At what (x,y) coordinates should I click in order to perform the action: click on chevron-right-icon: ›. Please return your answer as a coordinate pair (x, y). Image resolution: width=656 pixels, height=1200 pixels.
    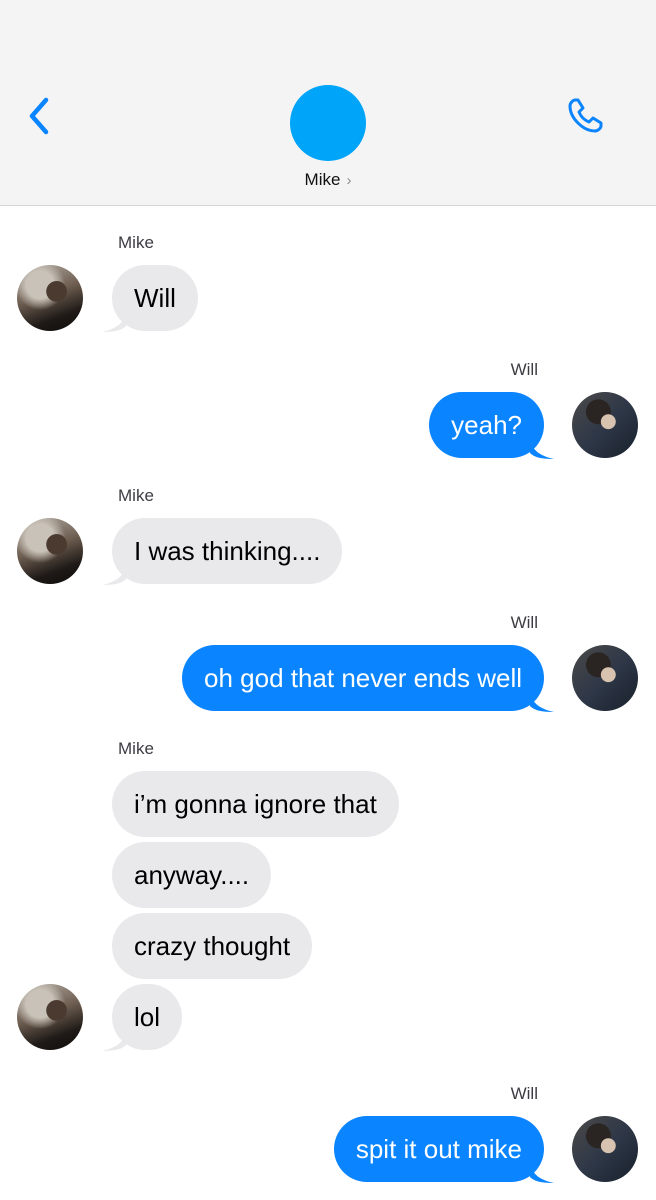
    Looking at the image, I should click on (349, 180).